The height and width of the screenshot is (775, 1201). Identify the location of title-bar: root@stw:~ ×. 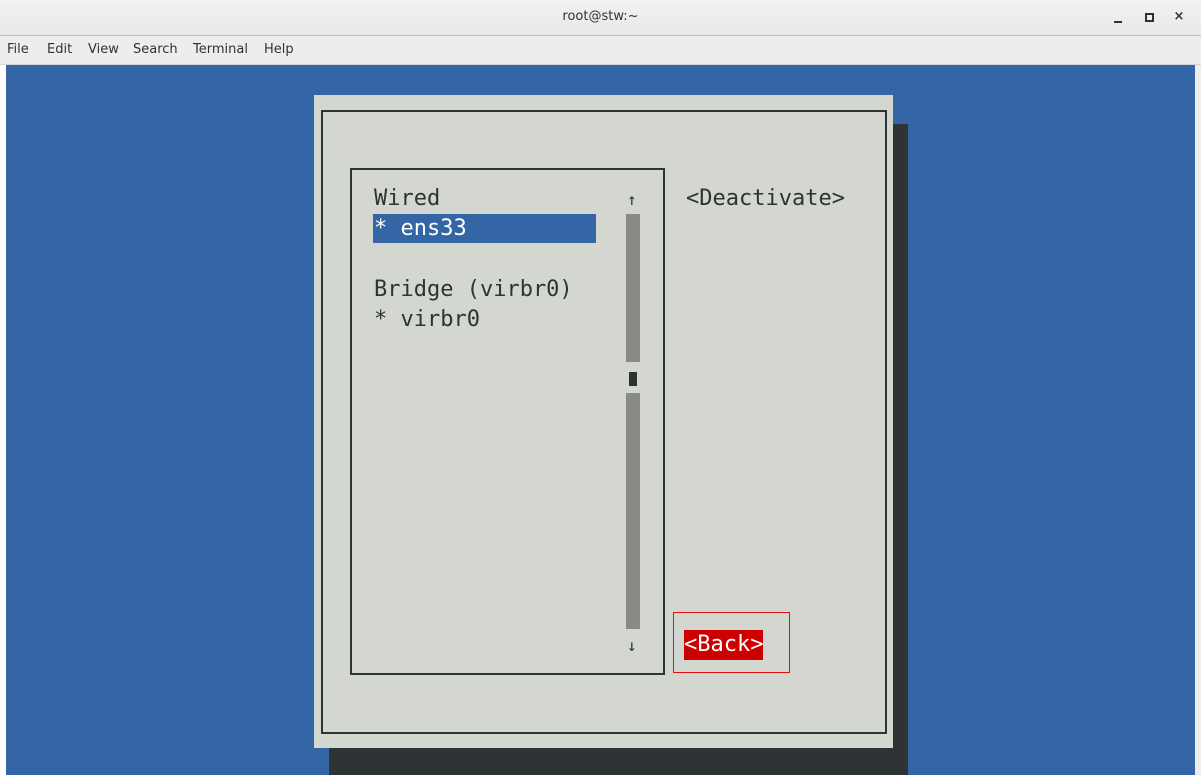
(600, 18).